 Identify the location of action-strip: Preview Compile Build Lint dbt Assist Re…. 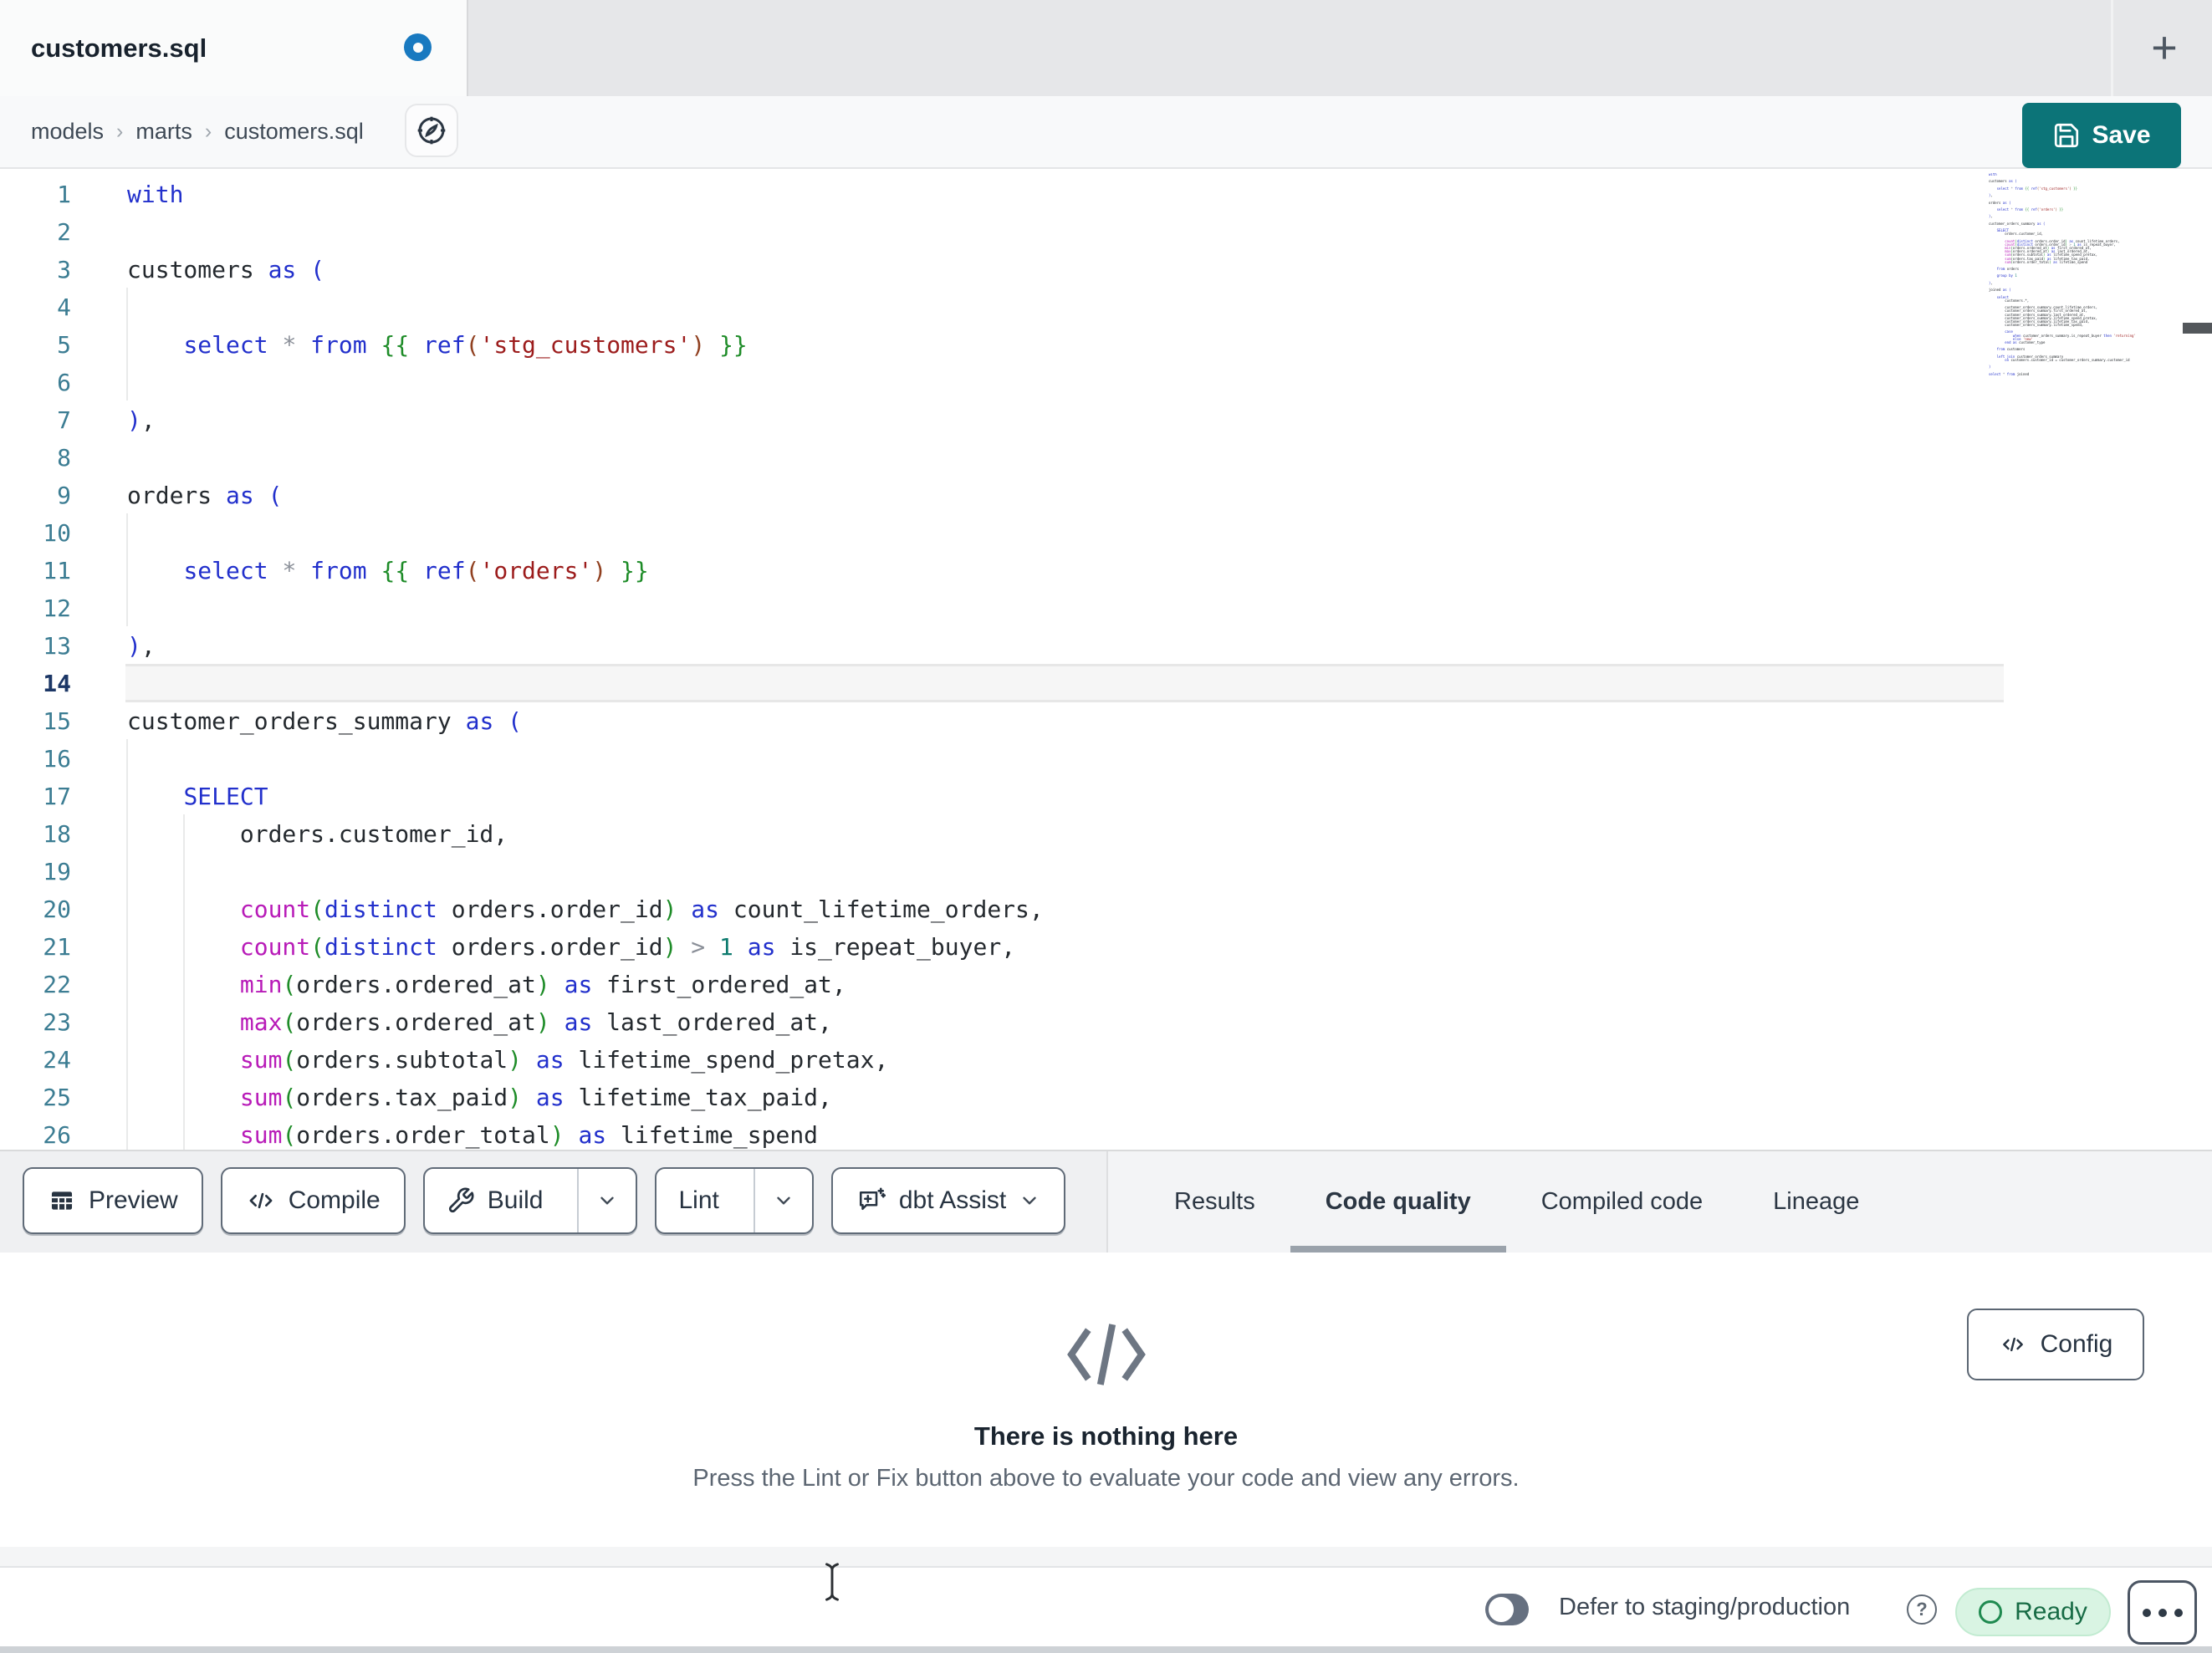
(1106, 1201).